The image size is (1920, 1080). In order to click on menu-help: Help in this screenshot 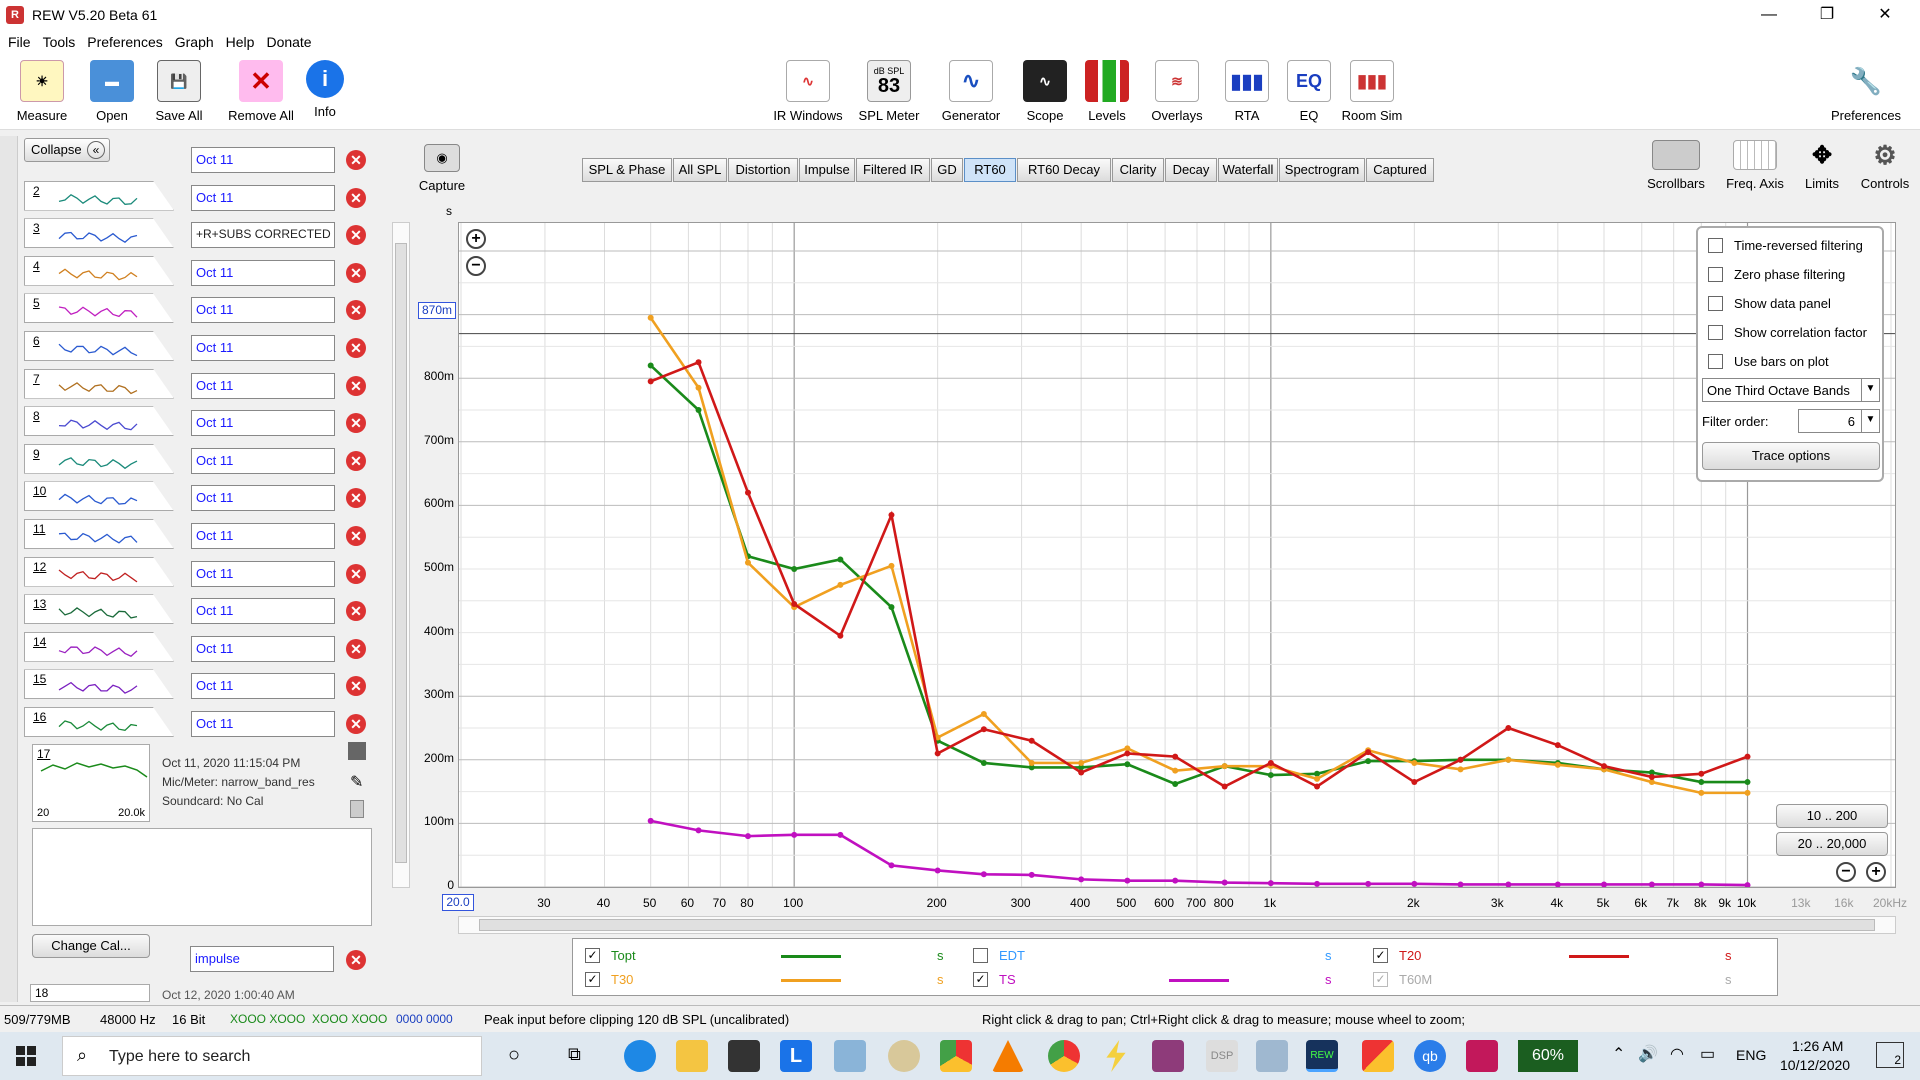, I will do `click(240, 42)`.